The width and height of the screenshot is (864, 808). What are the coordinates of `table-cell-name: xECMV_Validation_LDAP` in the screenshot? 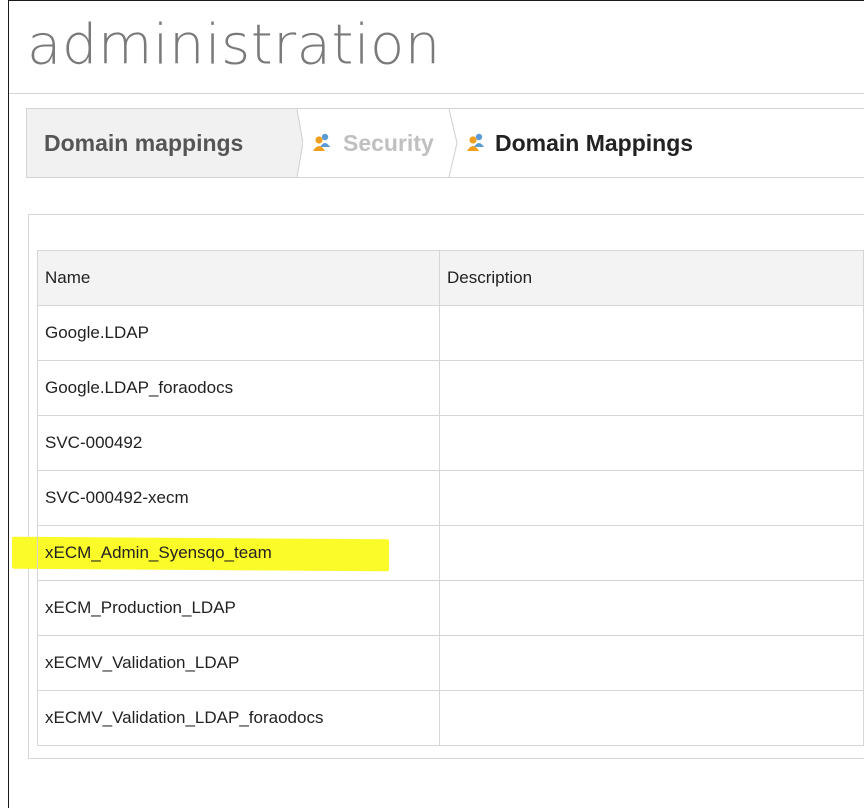 It's located at (238, 663).